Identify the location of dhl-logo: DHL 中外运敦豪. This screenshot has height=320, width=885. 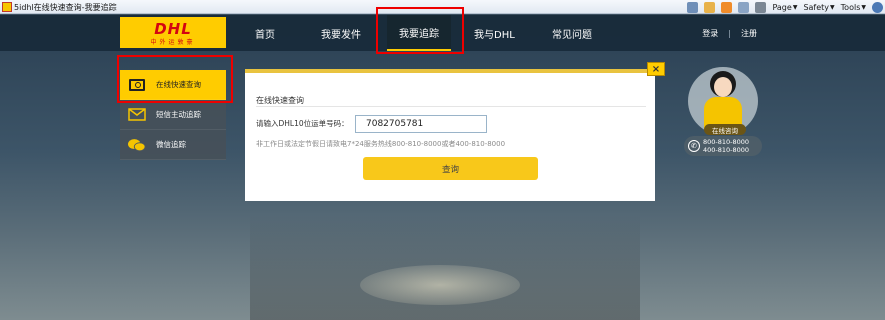
(173, 32).